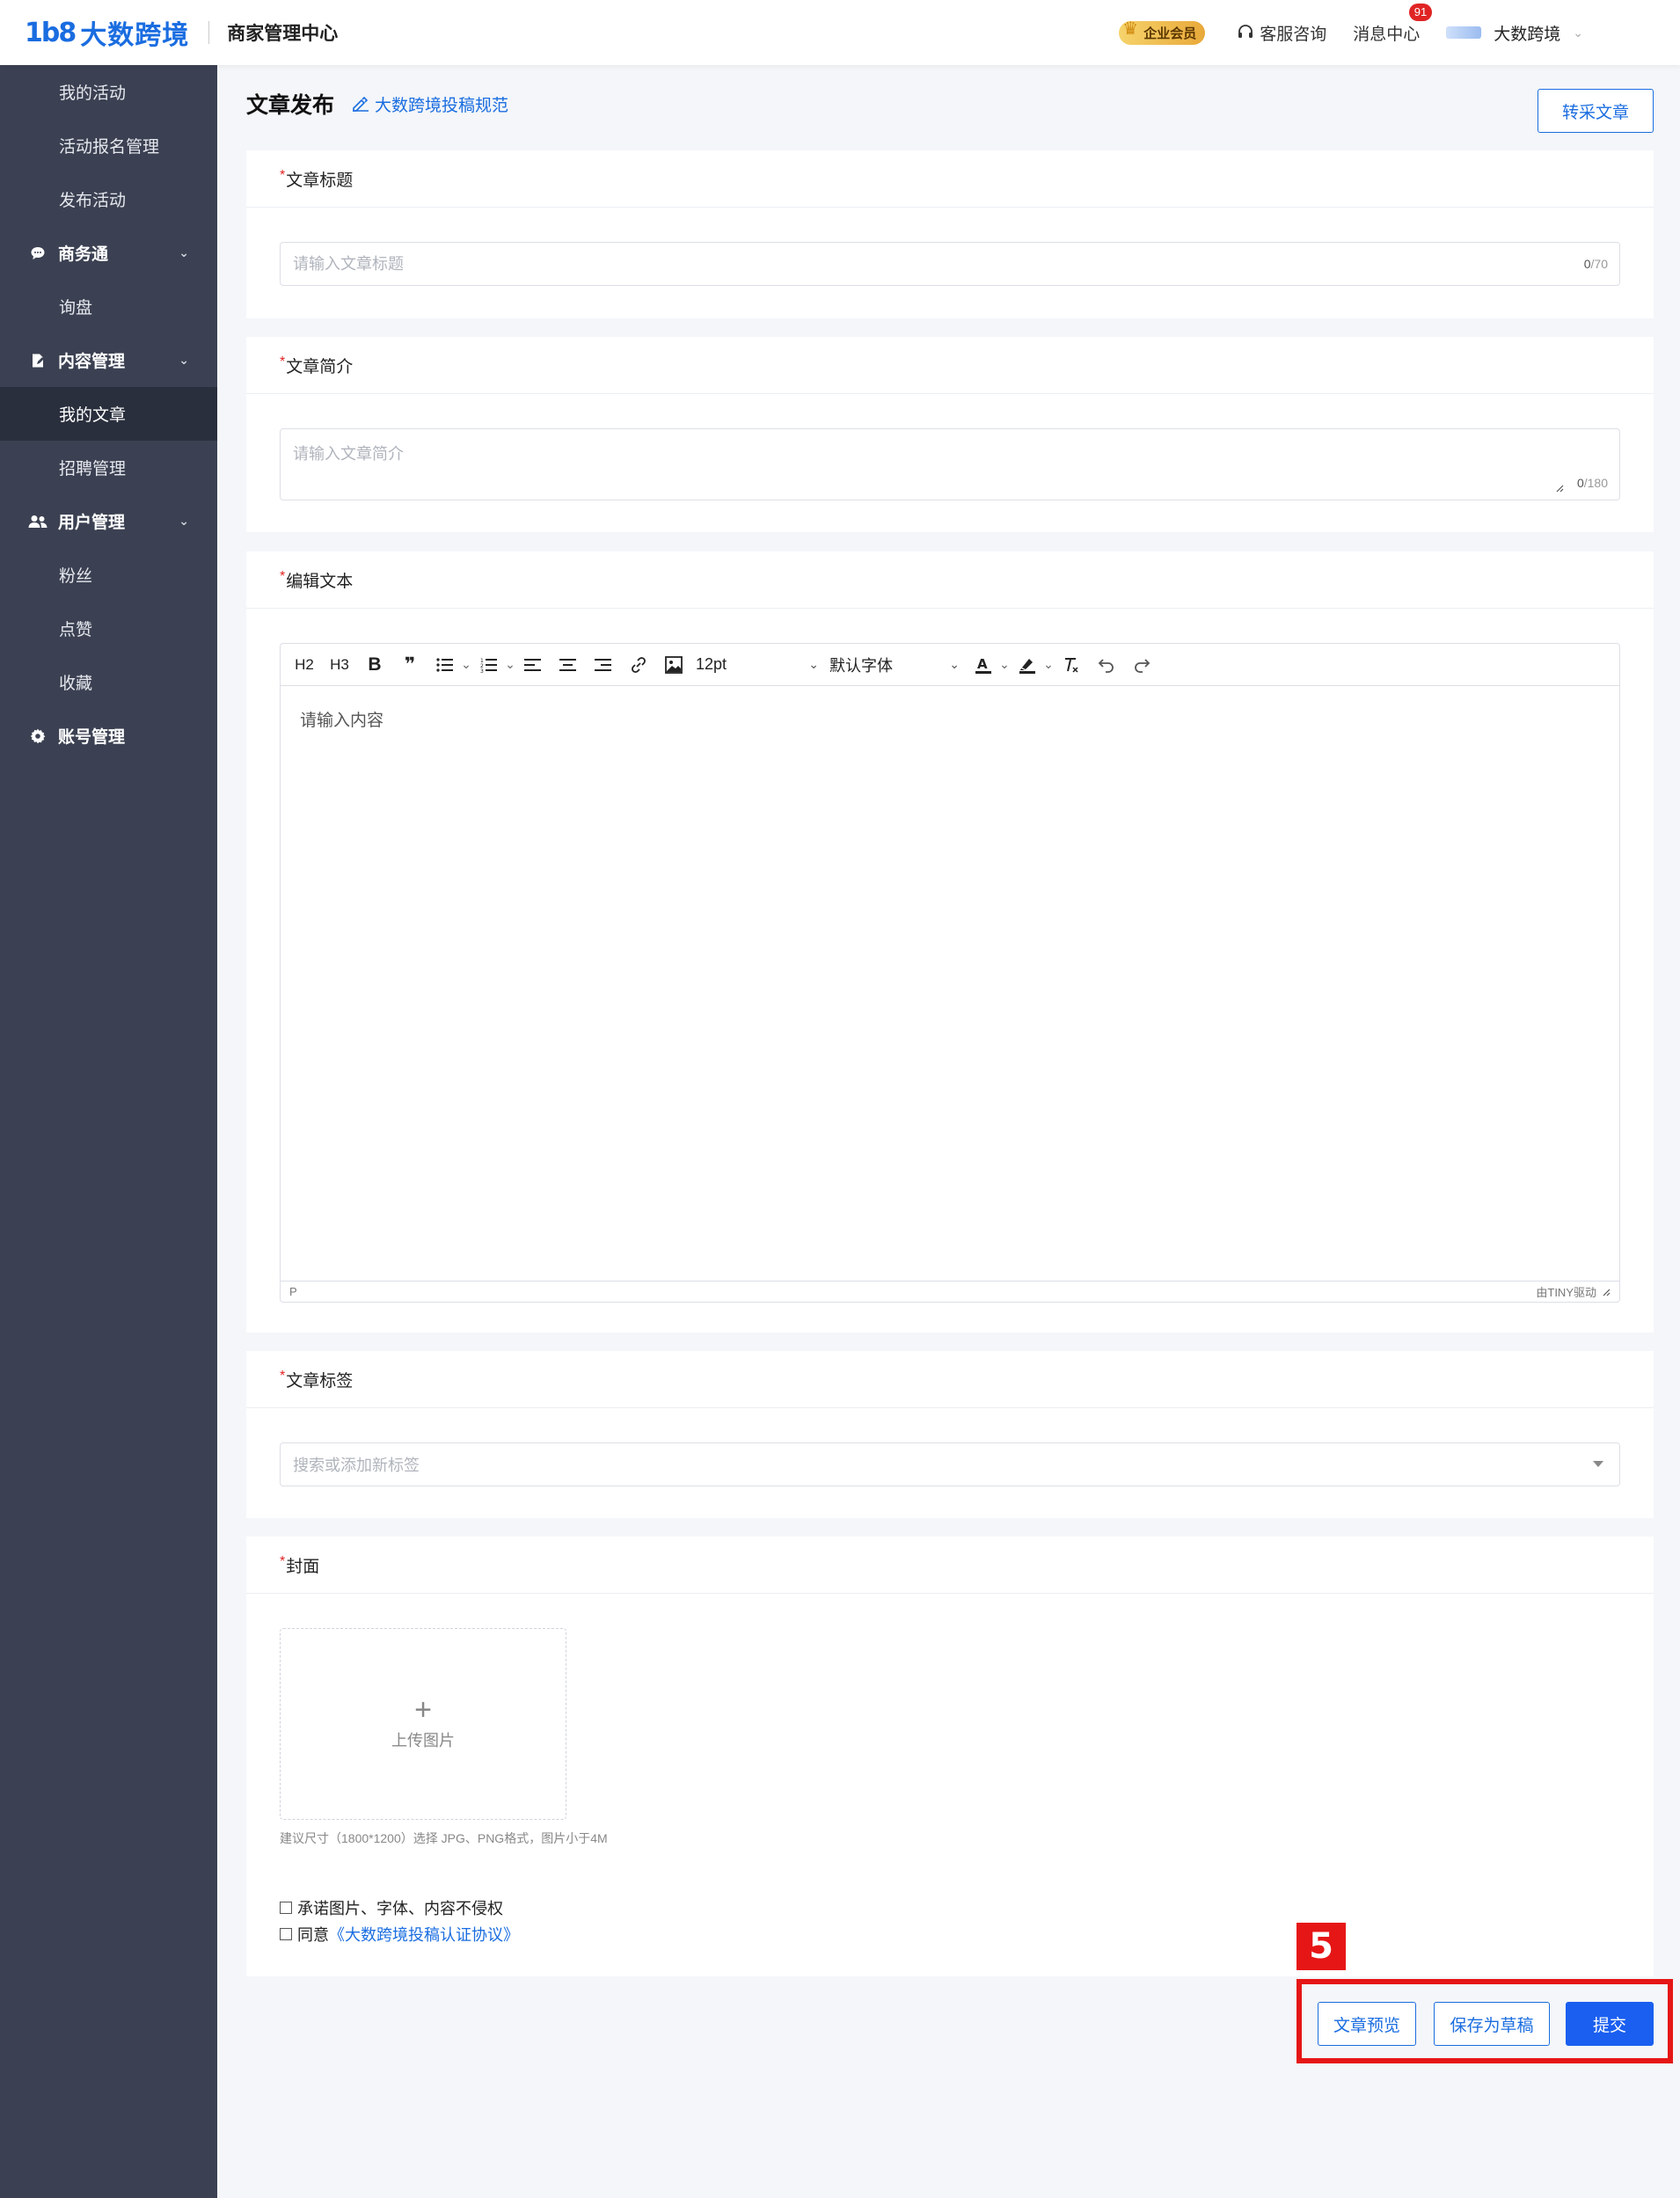 This screenshot has width=1680, height=2198. Describe the element at coordinates (950, 1464) in the screenshot. I see `tag-search-select: 搜索或添加新标签` at that location.